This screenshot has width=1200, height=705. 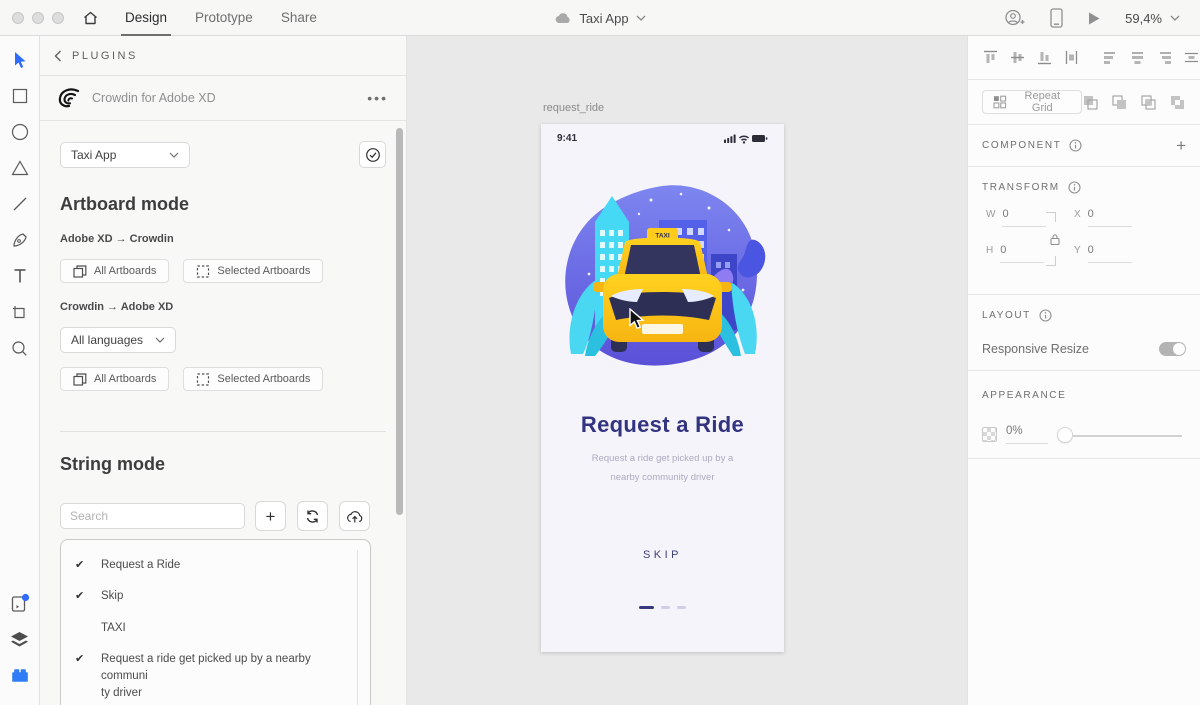 I want to click on titlebar: Design Prototype Share Taxi App 59,4%, so click(x=600, y=18).